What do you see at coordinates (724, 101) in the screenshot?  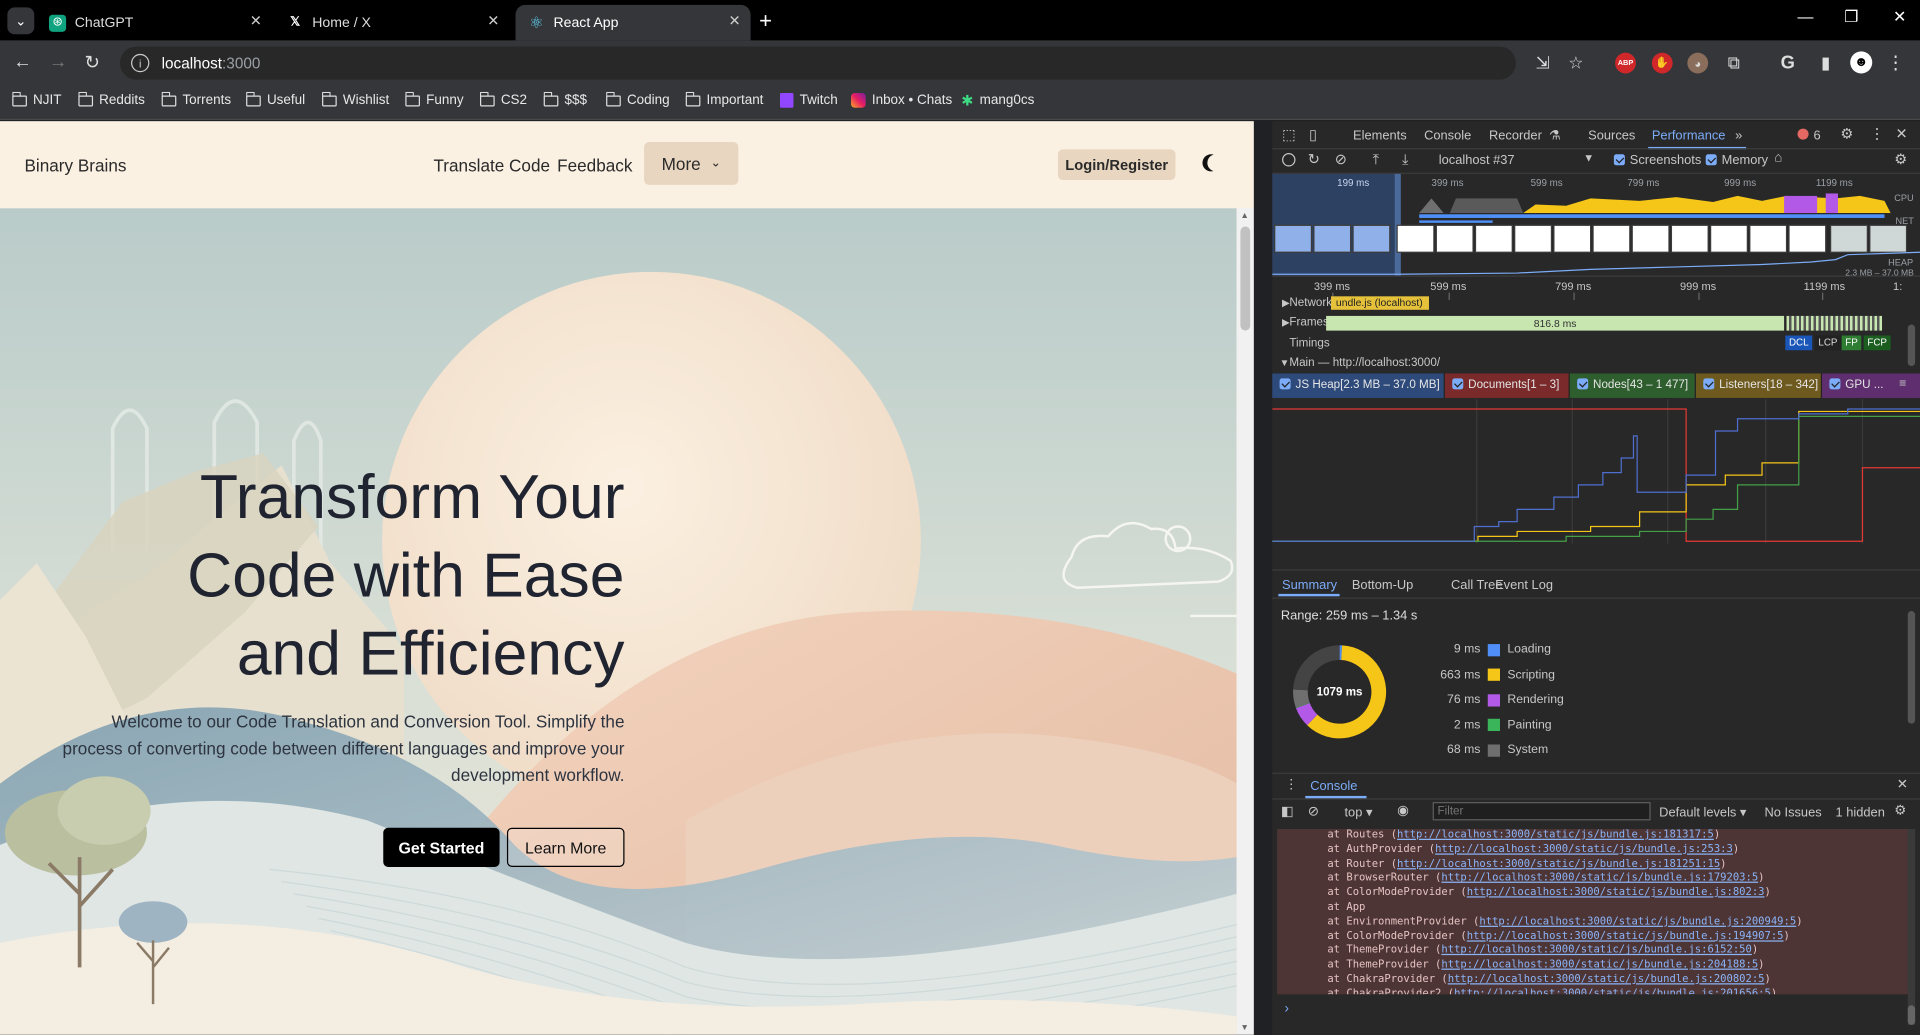 I see `bookmark-item: Important` at bounding box center [724, 101].